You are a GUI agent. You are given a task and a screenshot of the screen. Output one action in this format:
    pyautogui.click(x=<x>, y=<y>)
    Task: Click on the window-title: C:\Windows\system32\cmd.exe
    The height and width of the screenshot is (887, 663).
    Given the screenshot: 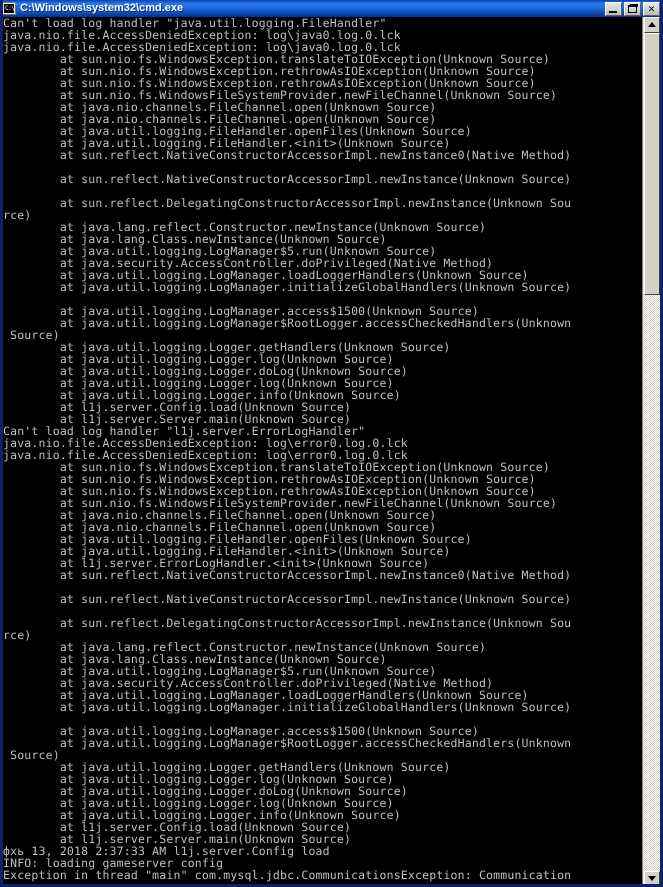 What is the action you would take?
    pyautogui.click(x=102, y=8)
    